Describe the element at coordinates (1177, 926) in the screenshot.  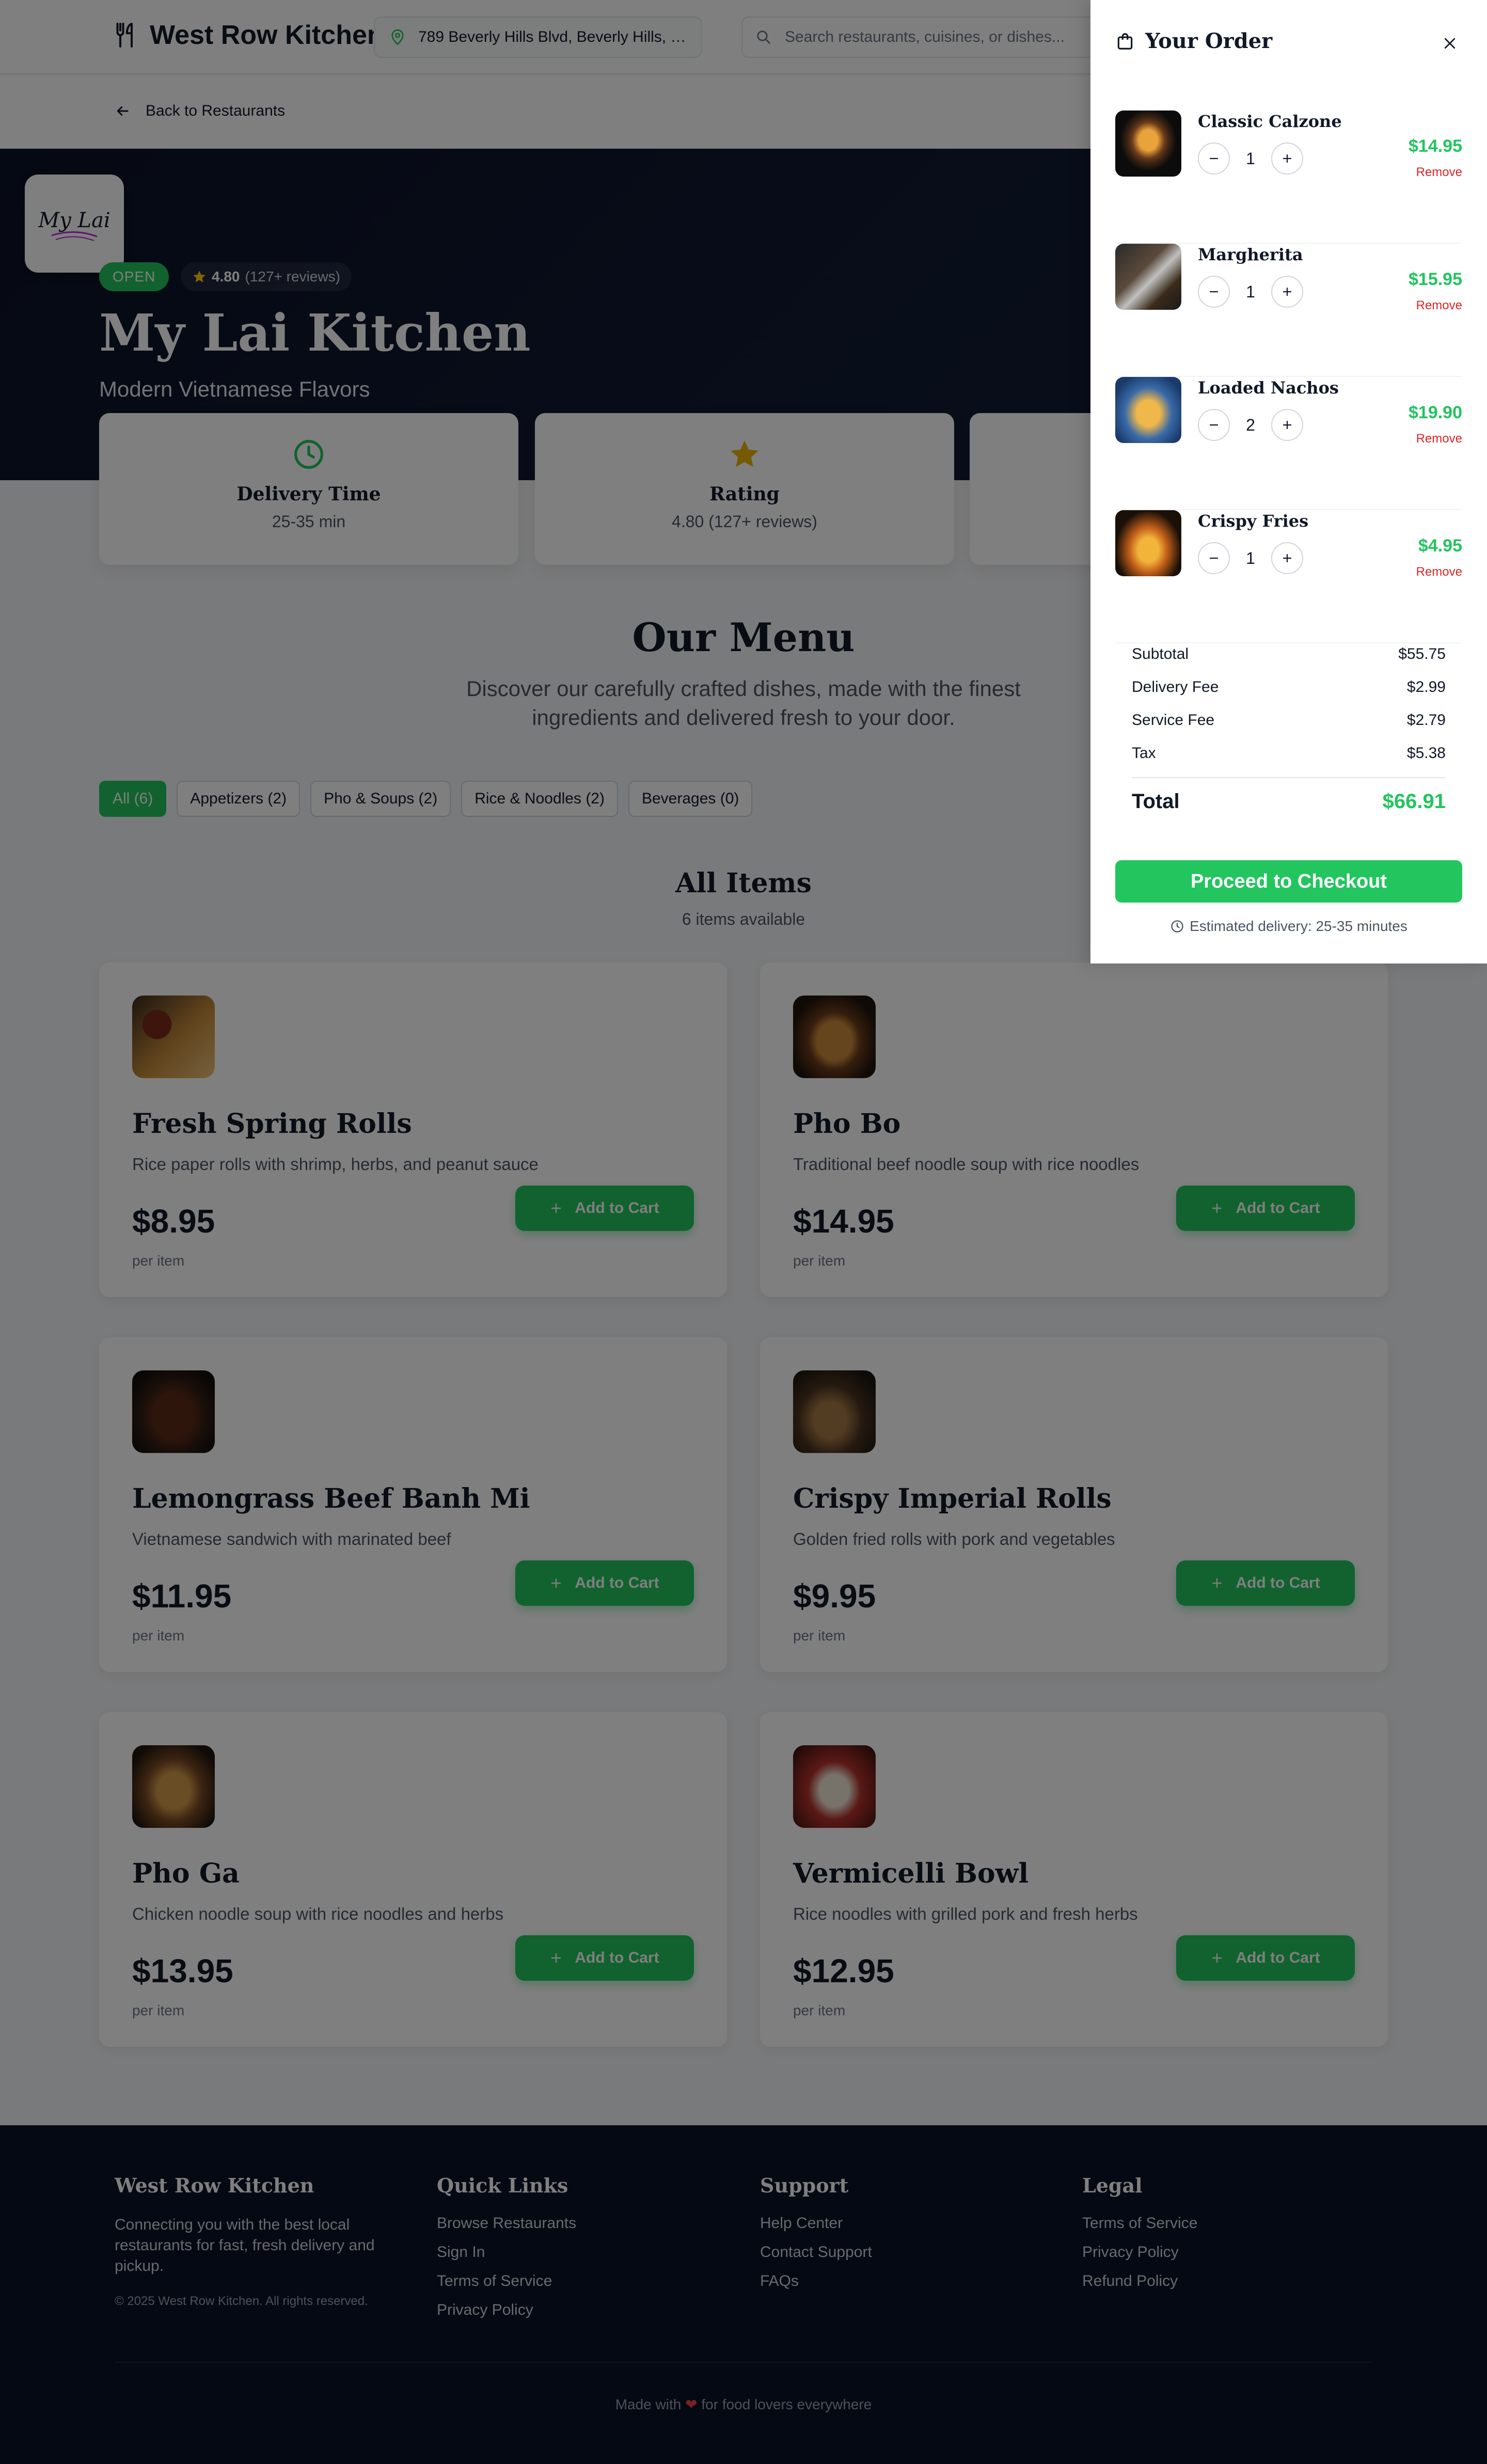
I see `clock-icon` at that location.